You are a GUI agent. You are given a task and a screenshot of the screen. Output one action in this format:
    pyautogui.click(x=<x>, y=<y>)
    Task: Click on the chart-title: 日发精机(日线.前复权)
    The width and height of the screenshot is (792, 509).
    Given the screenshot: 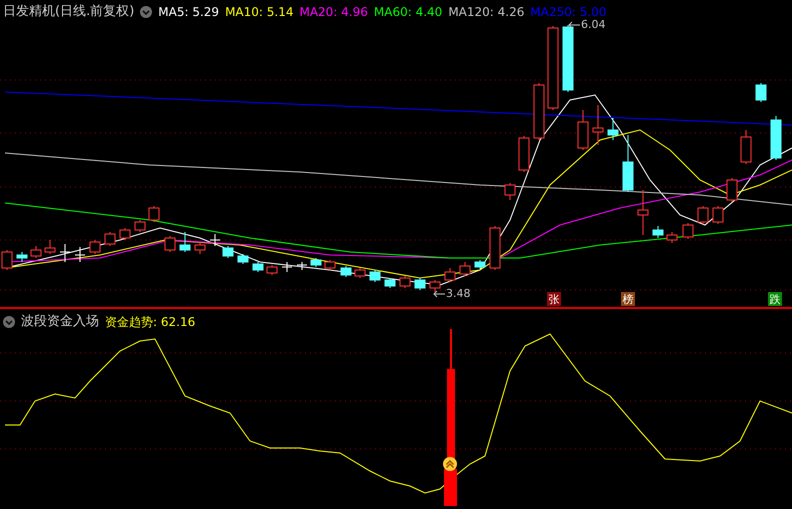 What is the action you would take?
    pyautogui.click(x=68, y=12)
    